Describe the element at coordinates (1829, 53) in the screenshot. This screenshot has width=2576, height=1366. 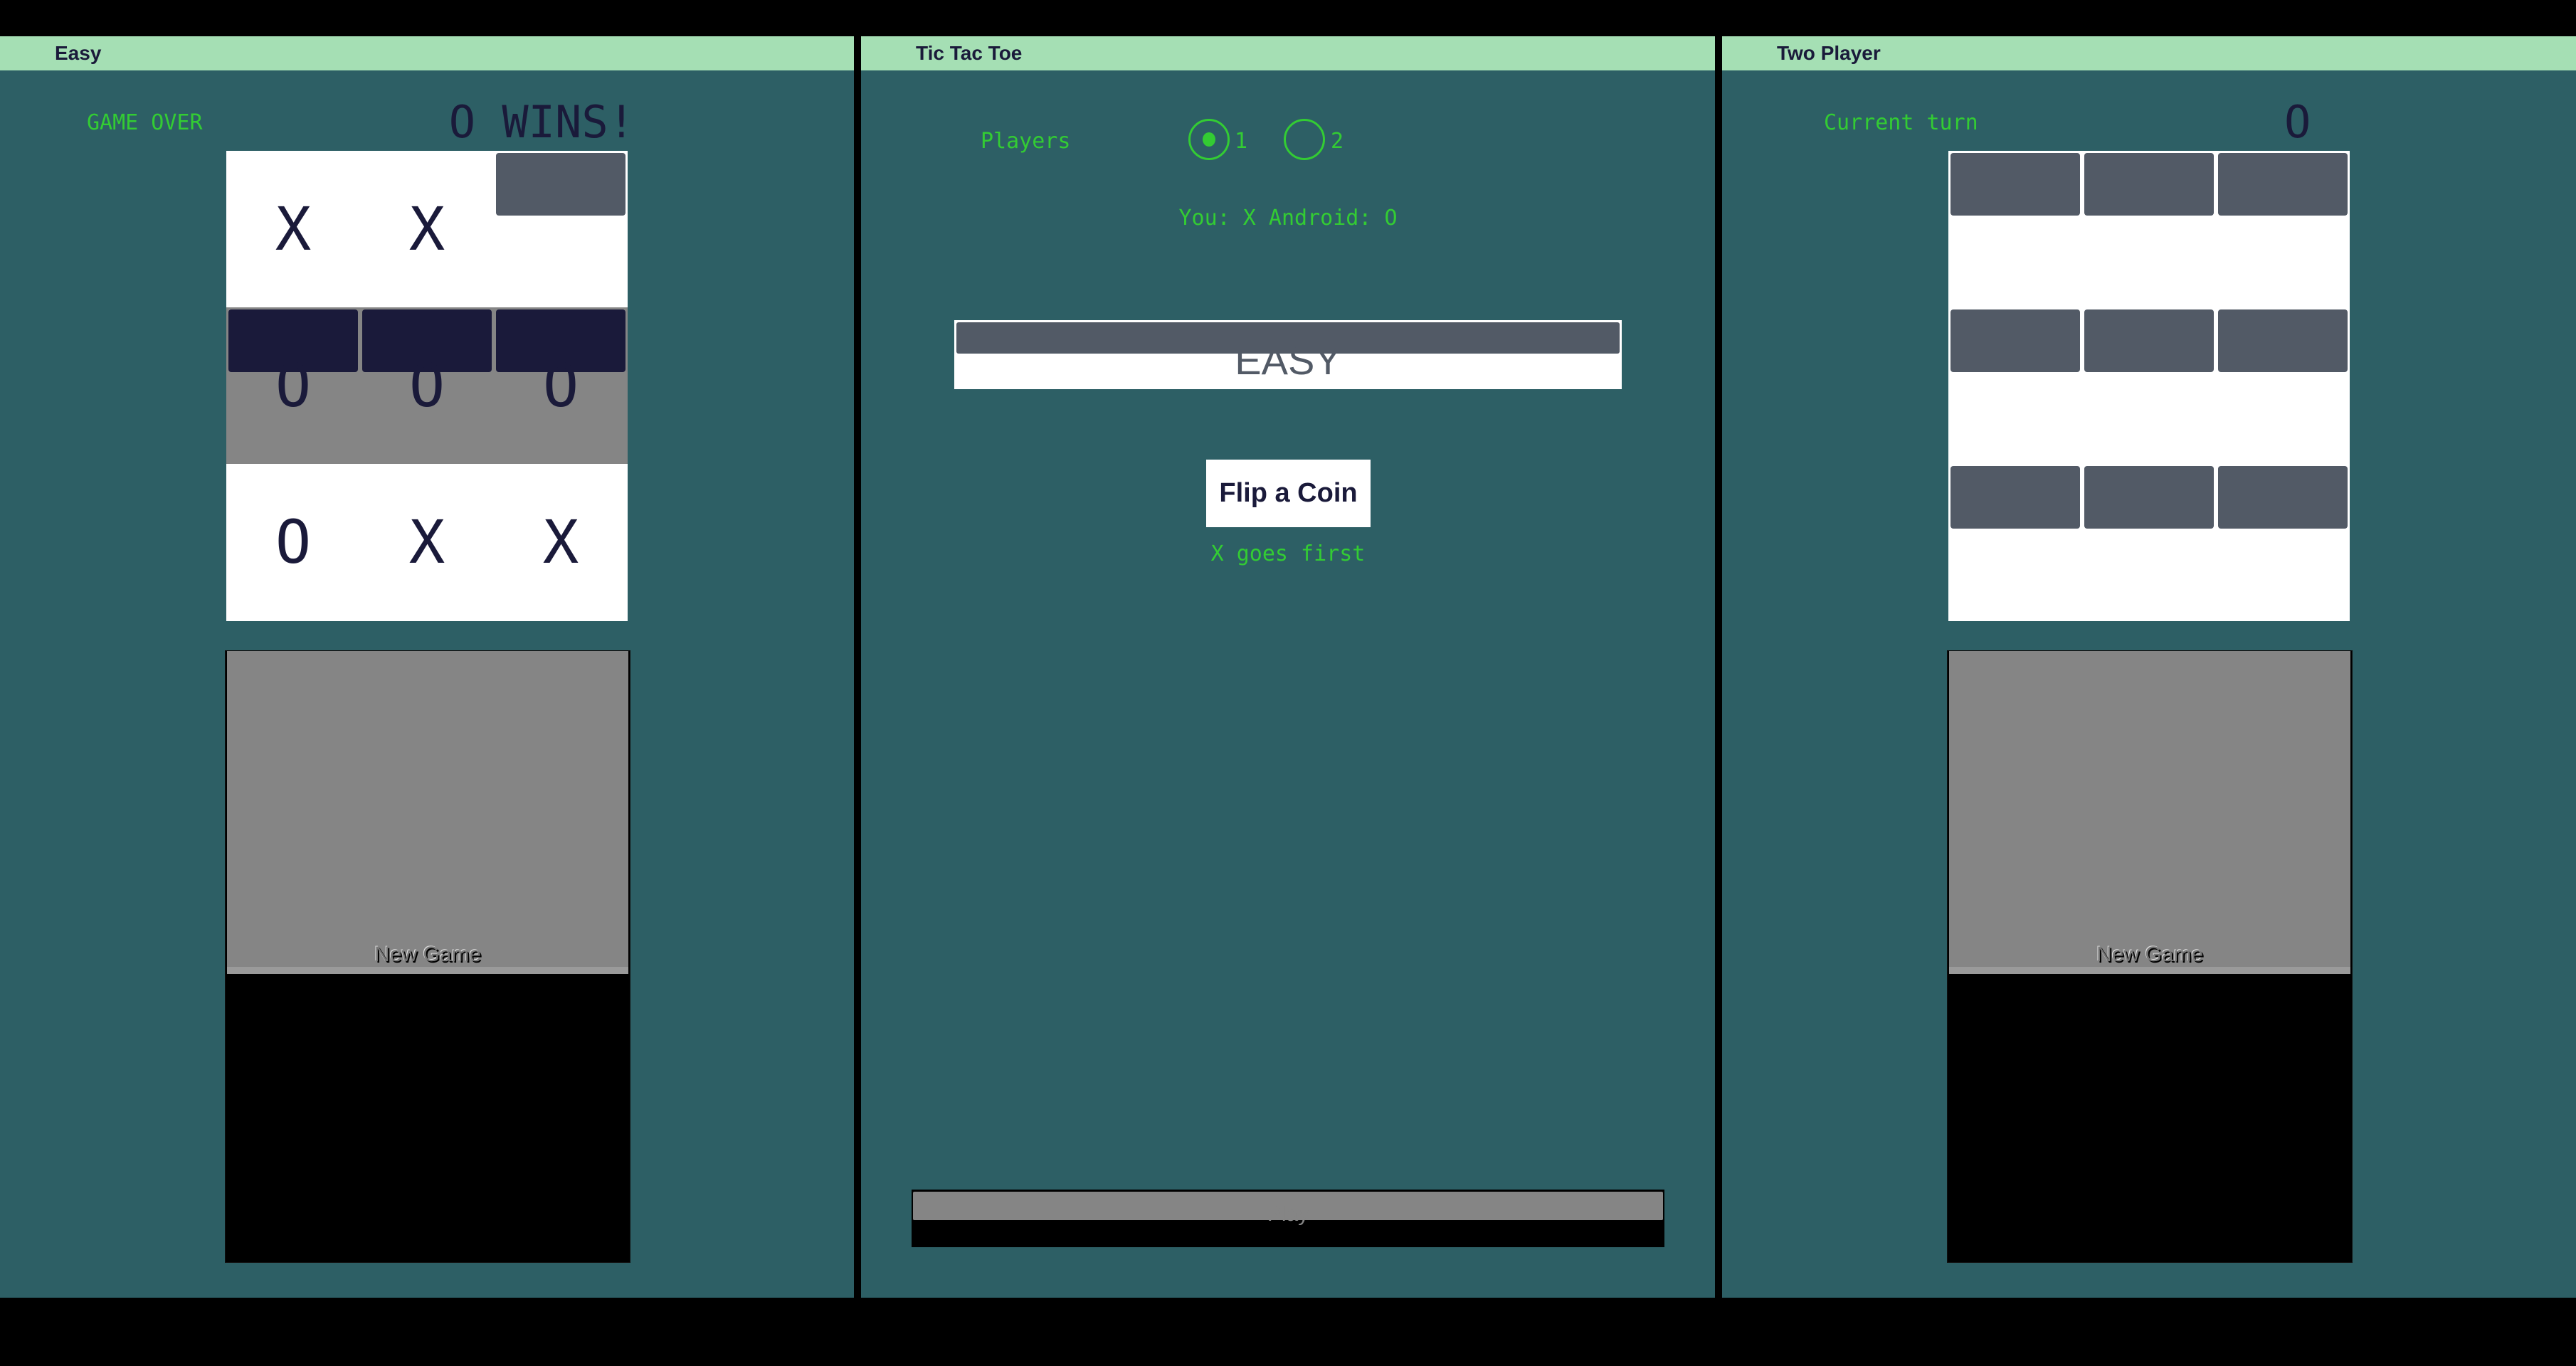
I see `app-bar-title: Two Player` at that location.